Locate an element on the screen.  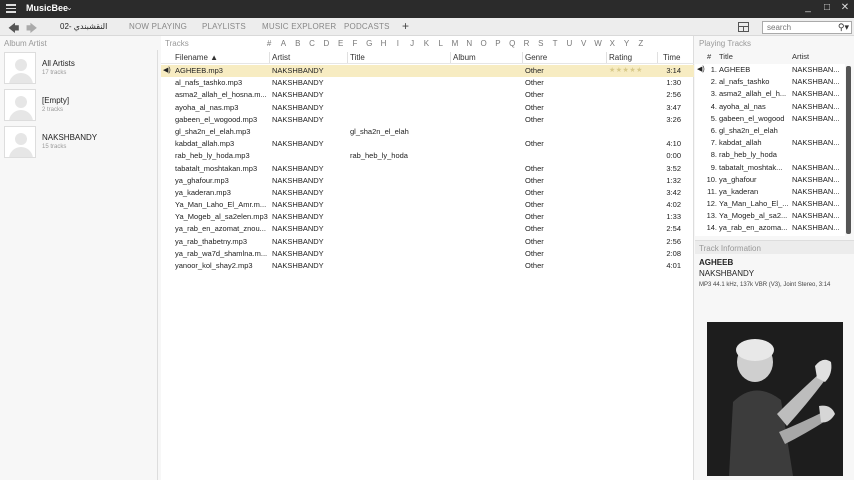
alphabet-letter: W is located at coordinates (598, 43).